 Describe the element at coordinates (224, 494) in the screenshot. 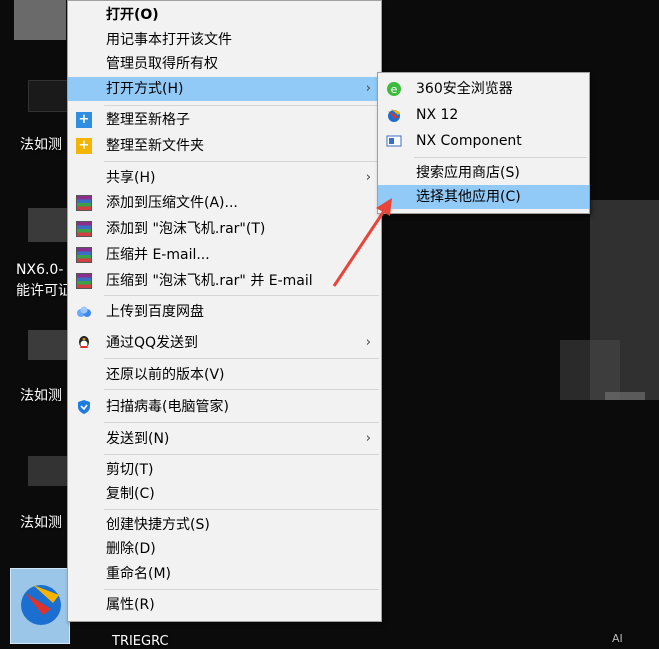

I see `menu-item-copy: 复制(C)` at that location.